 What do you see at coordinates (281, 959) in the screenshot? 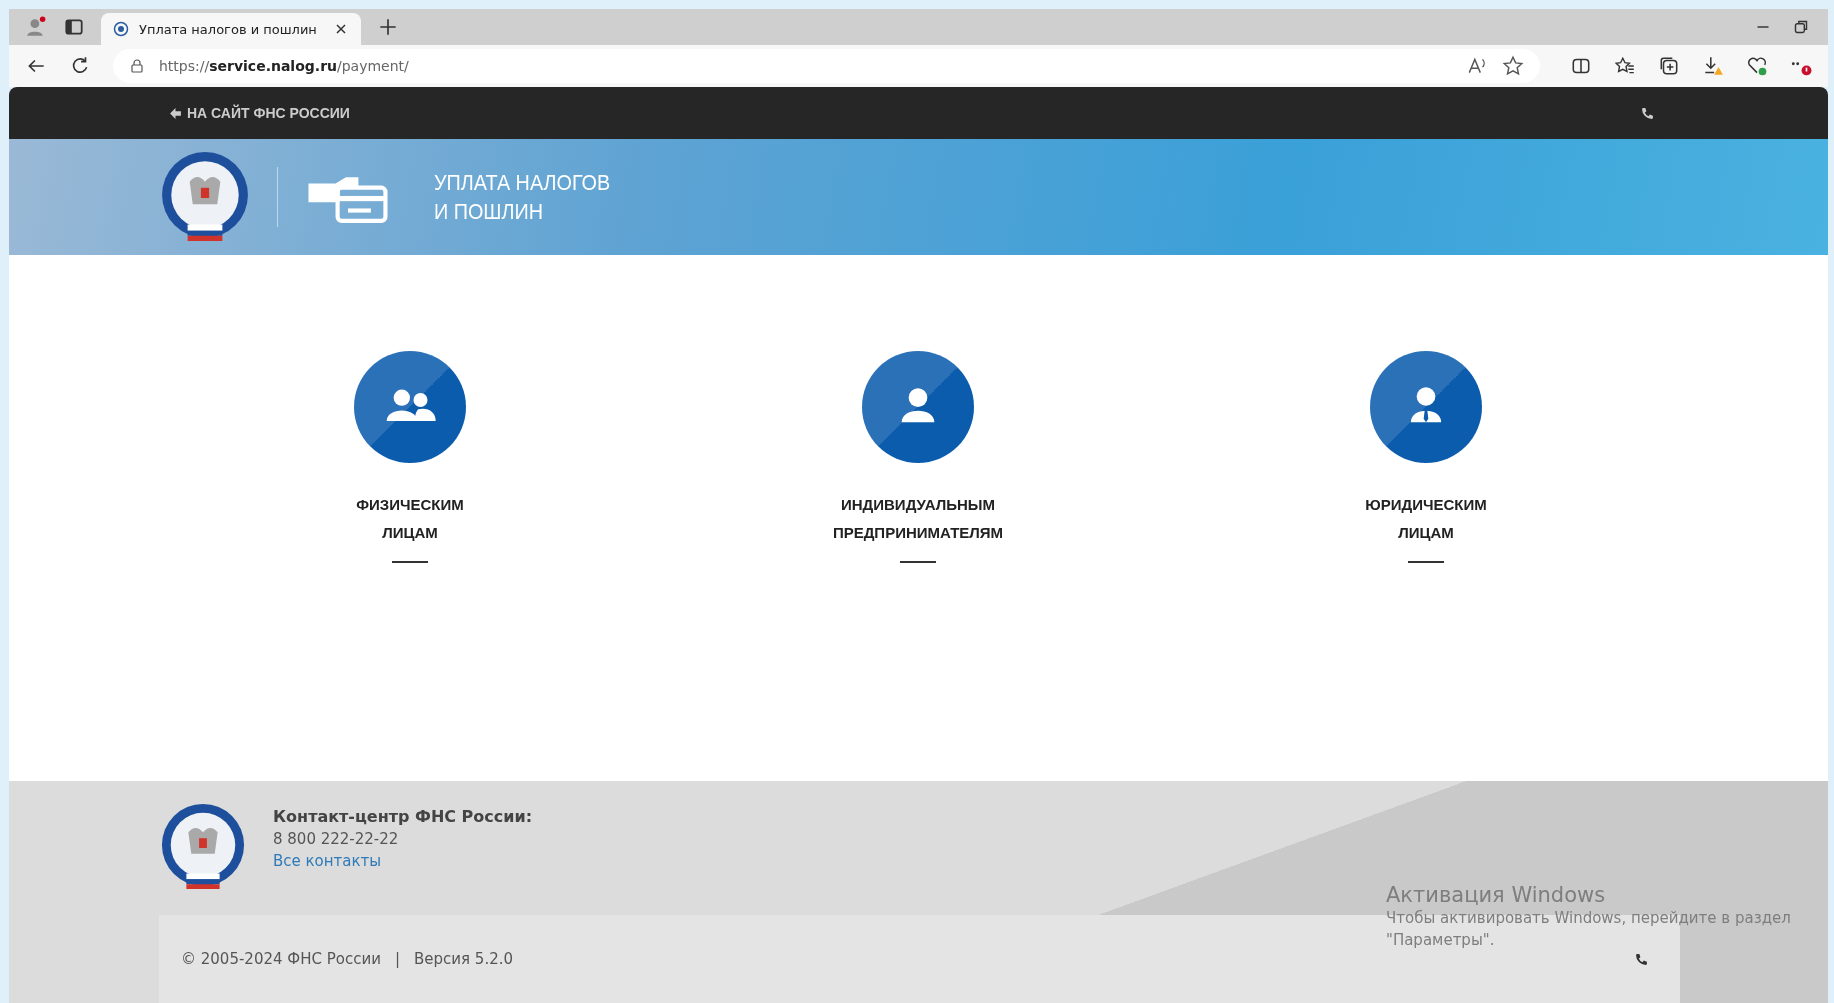
I see `copyright-text: © 2005-2024 ФНС России` at bounding box center [281, 959].